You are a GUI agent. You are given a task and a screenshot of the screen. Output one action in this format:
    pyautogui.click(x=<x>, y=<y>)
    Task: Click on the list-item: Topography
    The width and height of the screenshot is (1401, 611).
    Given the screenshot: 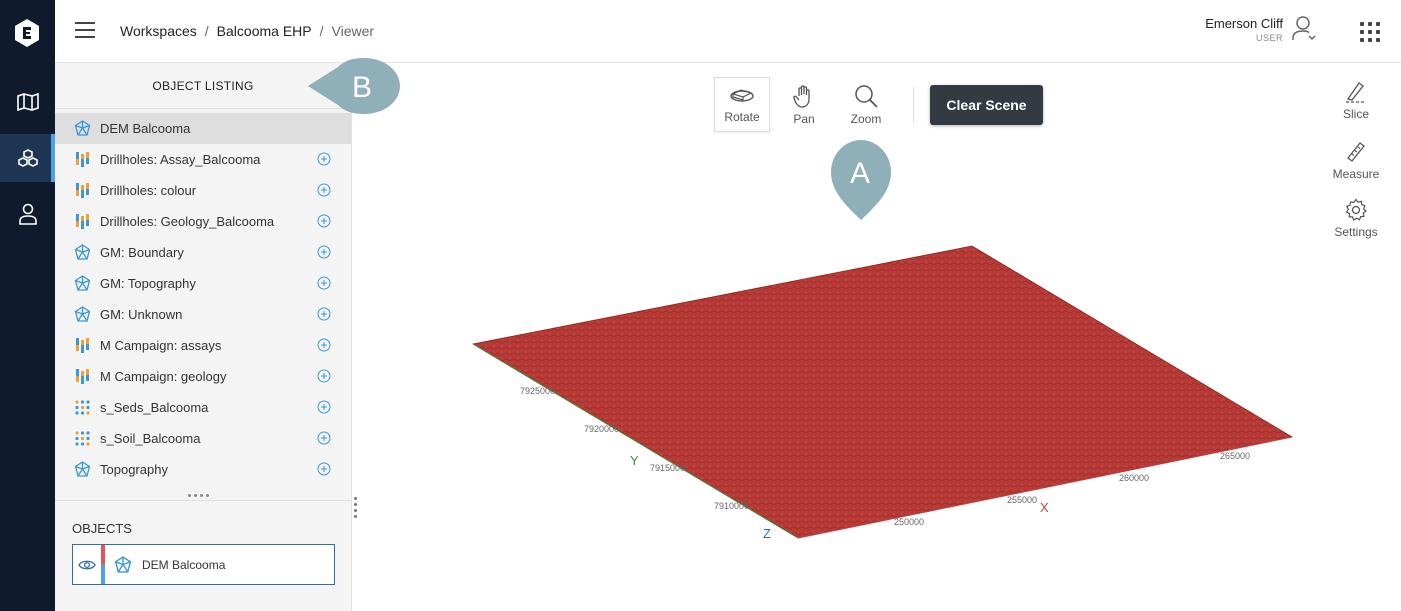 What is the action you would take?
    pyautogui.click(x=203, y=469)
    